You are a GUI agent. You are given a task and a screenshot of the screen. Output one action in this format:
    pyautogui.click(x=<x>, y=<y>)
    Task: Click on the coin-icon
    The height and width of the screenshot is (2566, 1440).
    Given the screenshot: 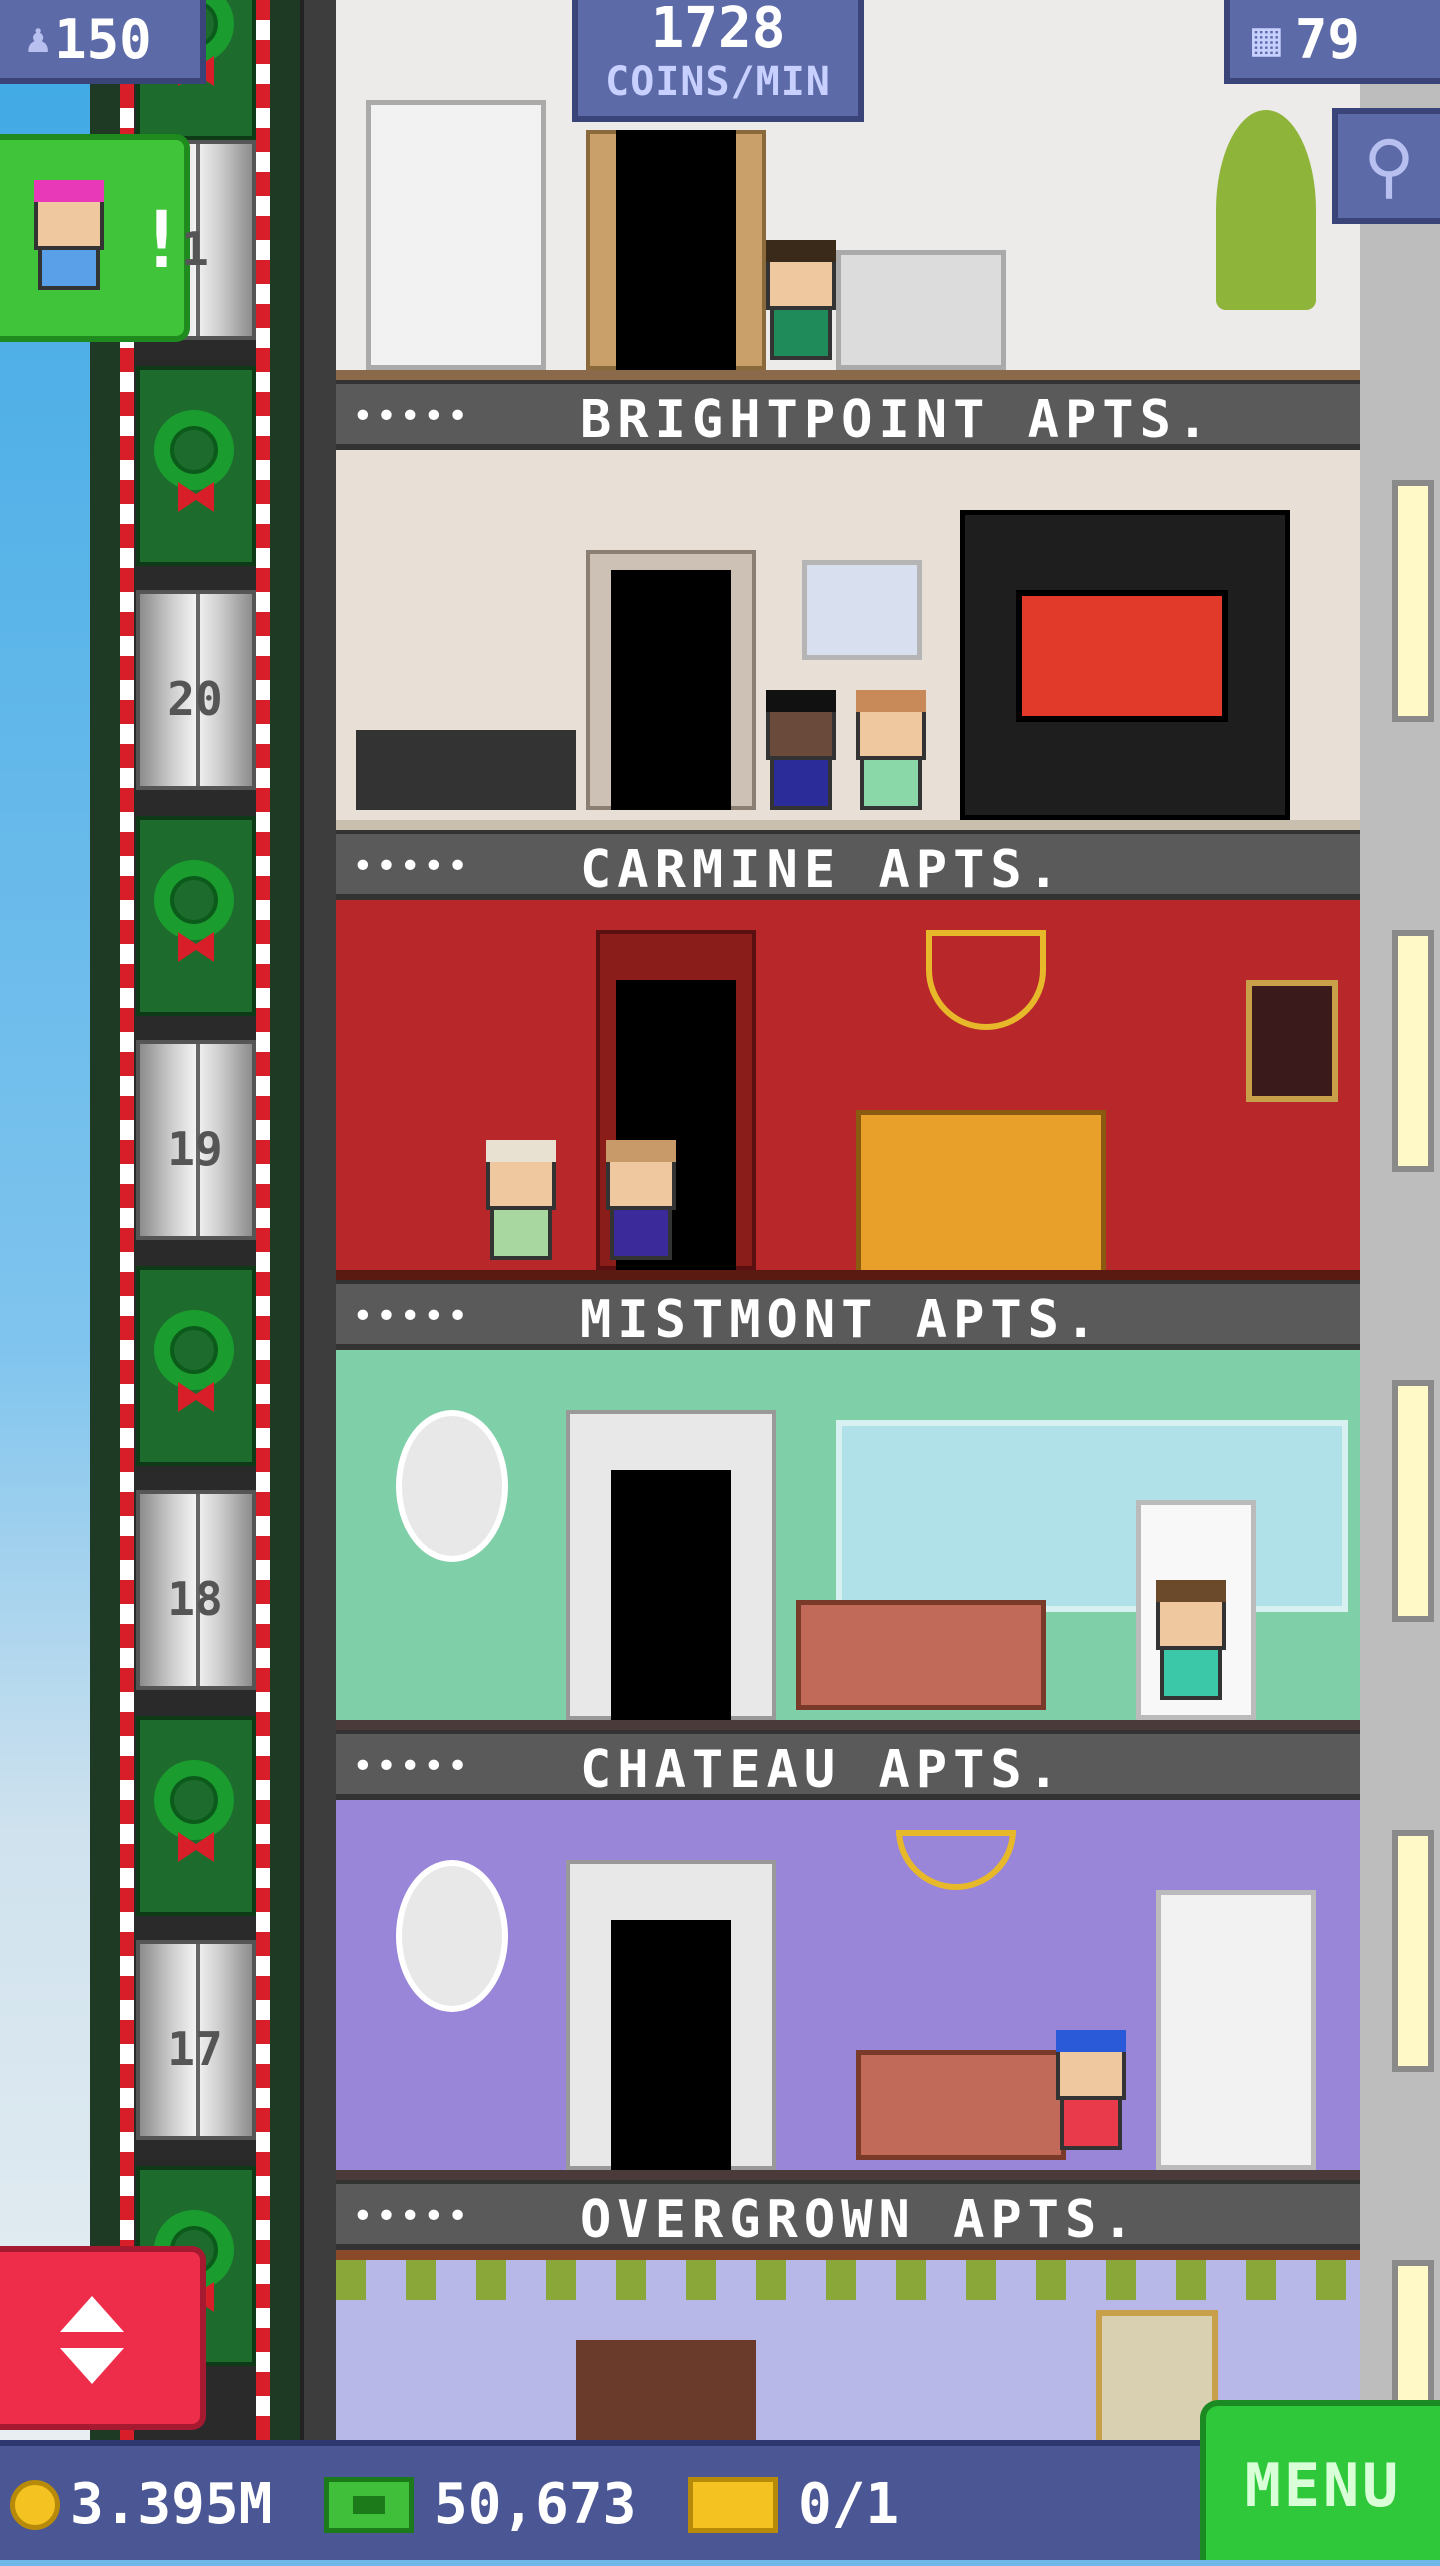 What is the action you would take?
    pyautogui.click(x=35, y=2504)
    